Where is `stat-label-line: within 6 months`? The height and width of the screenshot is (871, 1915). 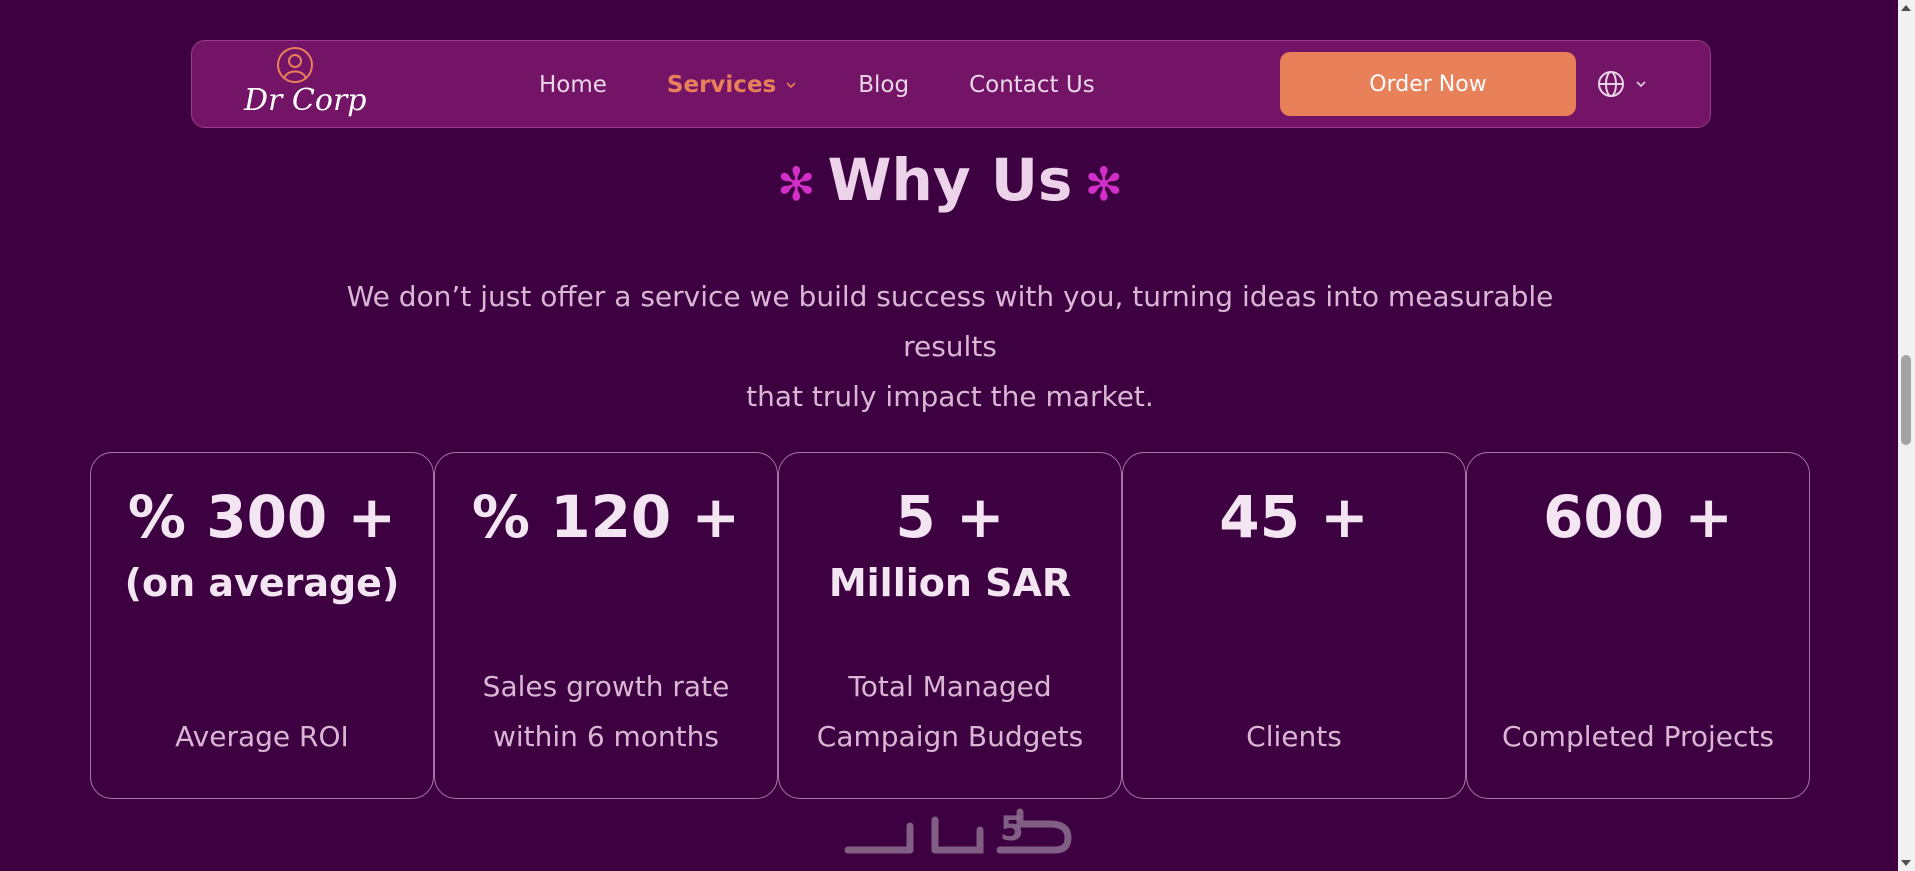
stat-label-line: within 6 months is located at coordinates (605, 736).